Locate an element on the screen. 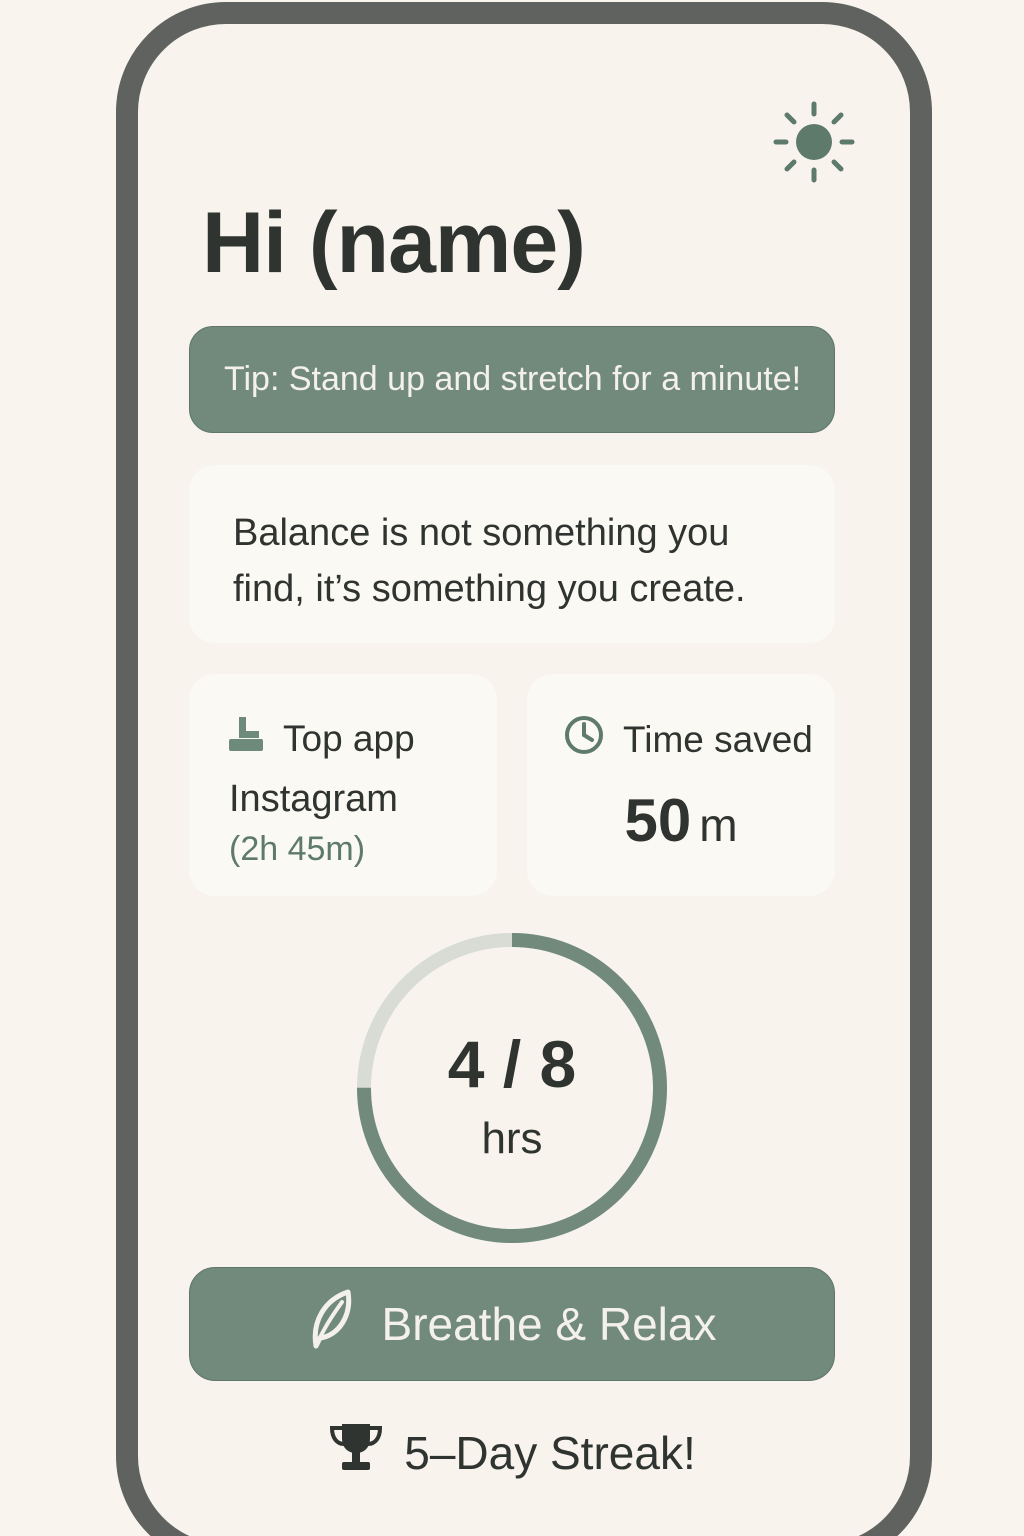  sun-icon is located at coordinates (814, 142).